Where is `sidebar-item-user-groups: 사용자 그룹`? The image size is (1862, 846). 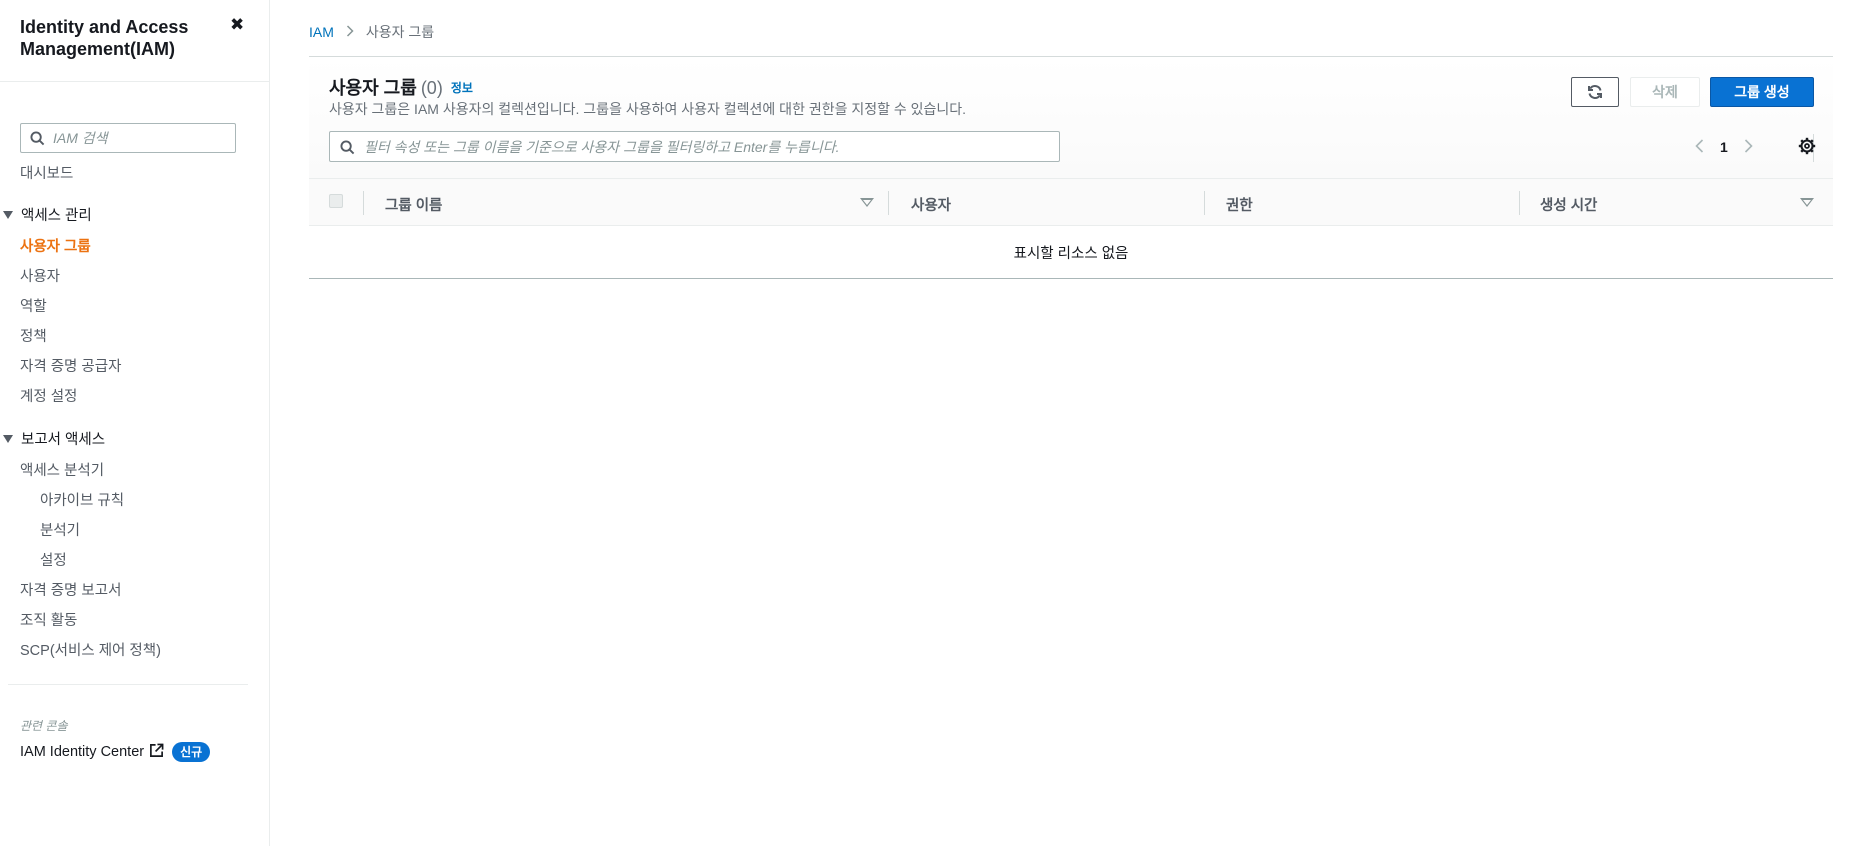
sidebar-item-user-groups: 사용자 그룹 is located at coordinates (55, 245).